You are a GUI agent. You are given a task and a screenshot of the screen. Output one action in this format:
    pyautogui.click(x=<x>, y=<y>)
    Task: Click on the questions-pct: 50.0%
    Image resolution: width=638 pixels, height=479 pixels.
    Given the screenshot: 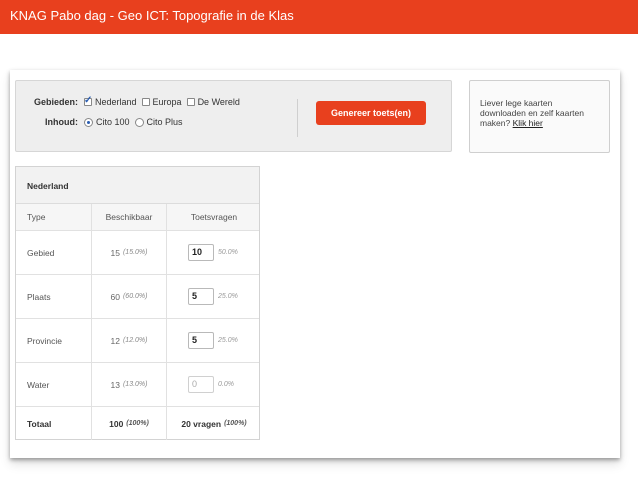 What is the action you would take?
    pyautogui.click(x=228, y=252)
    